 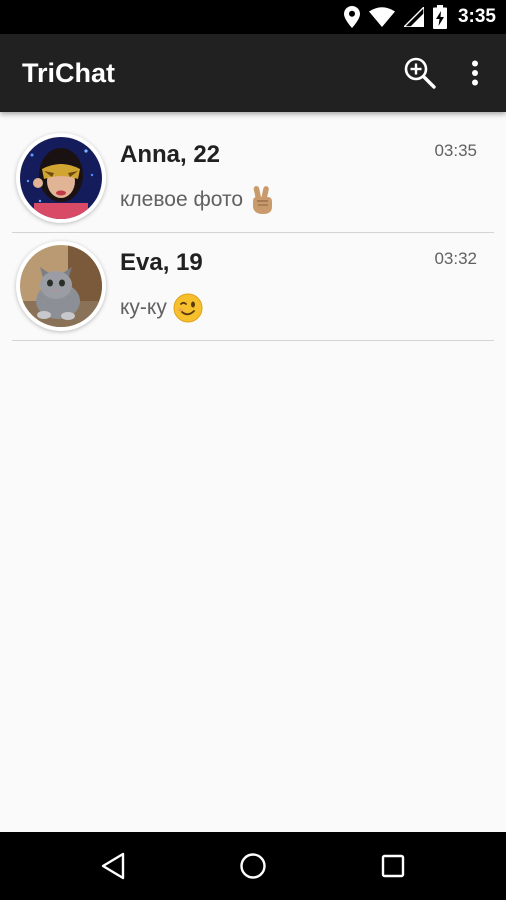 I want to click on message-time: 03:35, so click(x=455, y=150).